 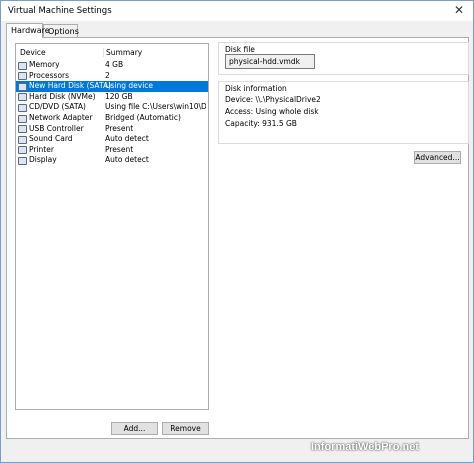 I want to click on device-name: New Hard Disk (SATA), so click(x=70, y=86).